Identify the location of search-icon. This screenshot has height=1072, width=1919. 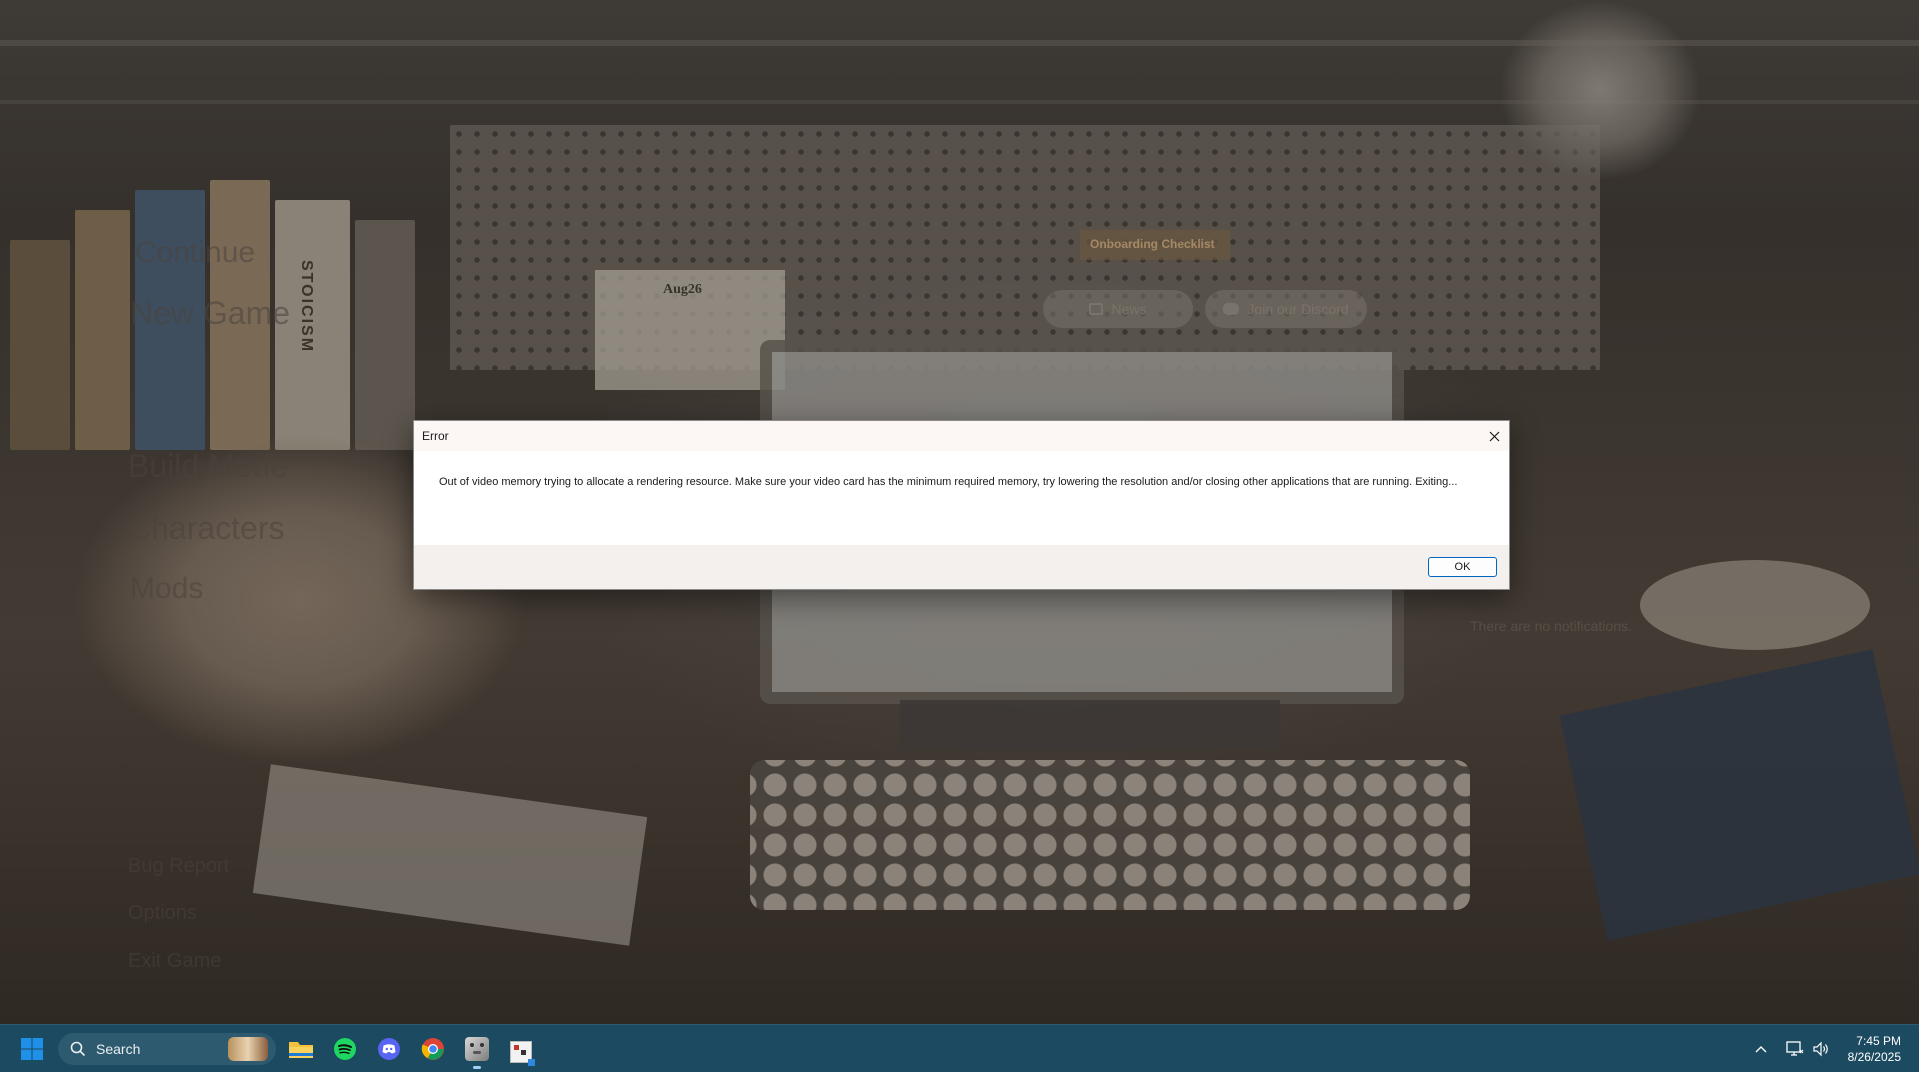
(78, 1049).